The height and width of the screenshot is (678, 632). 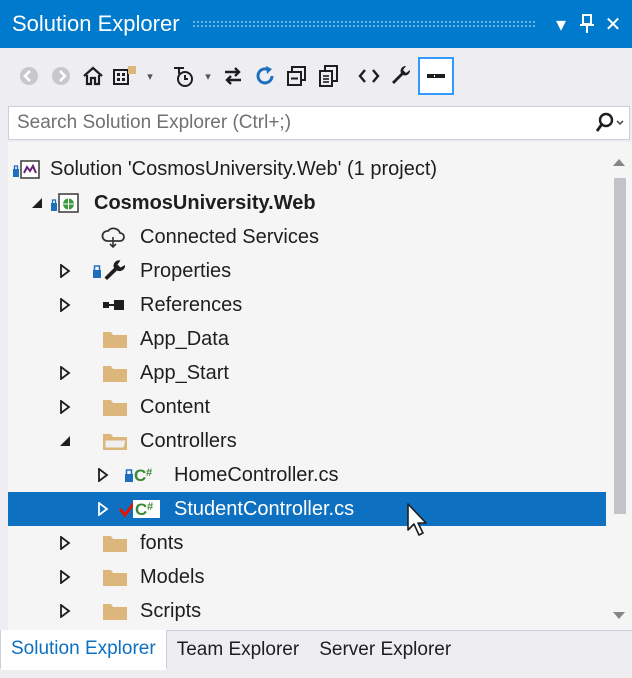 I want to click on home-button, so click(x=93, y=76).